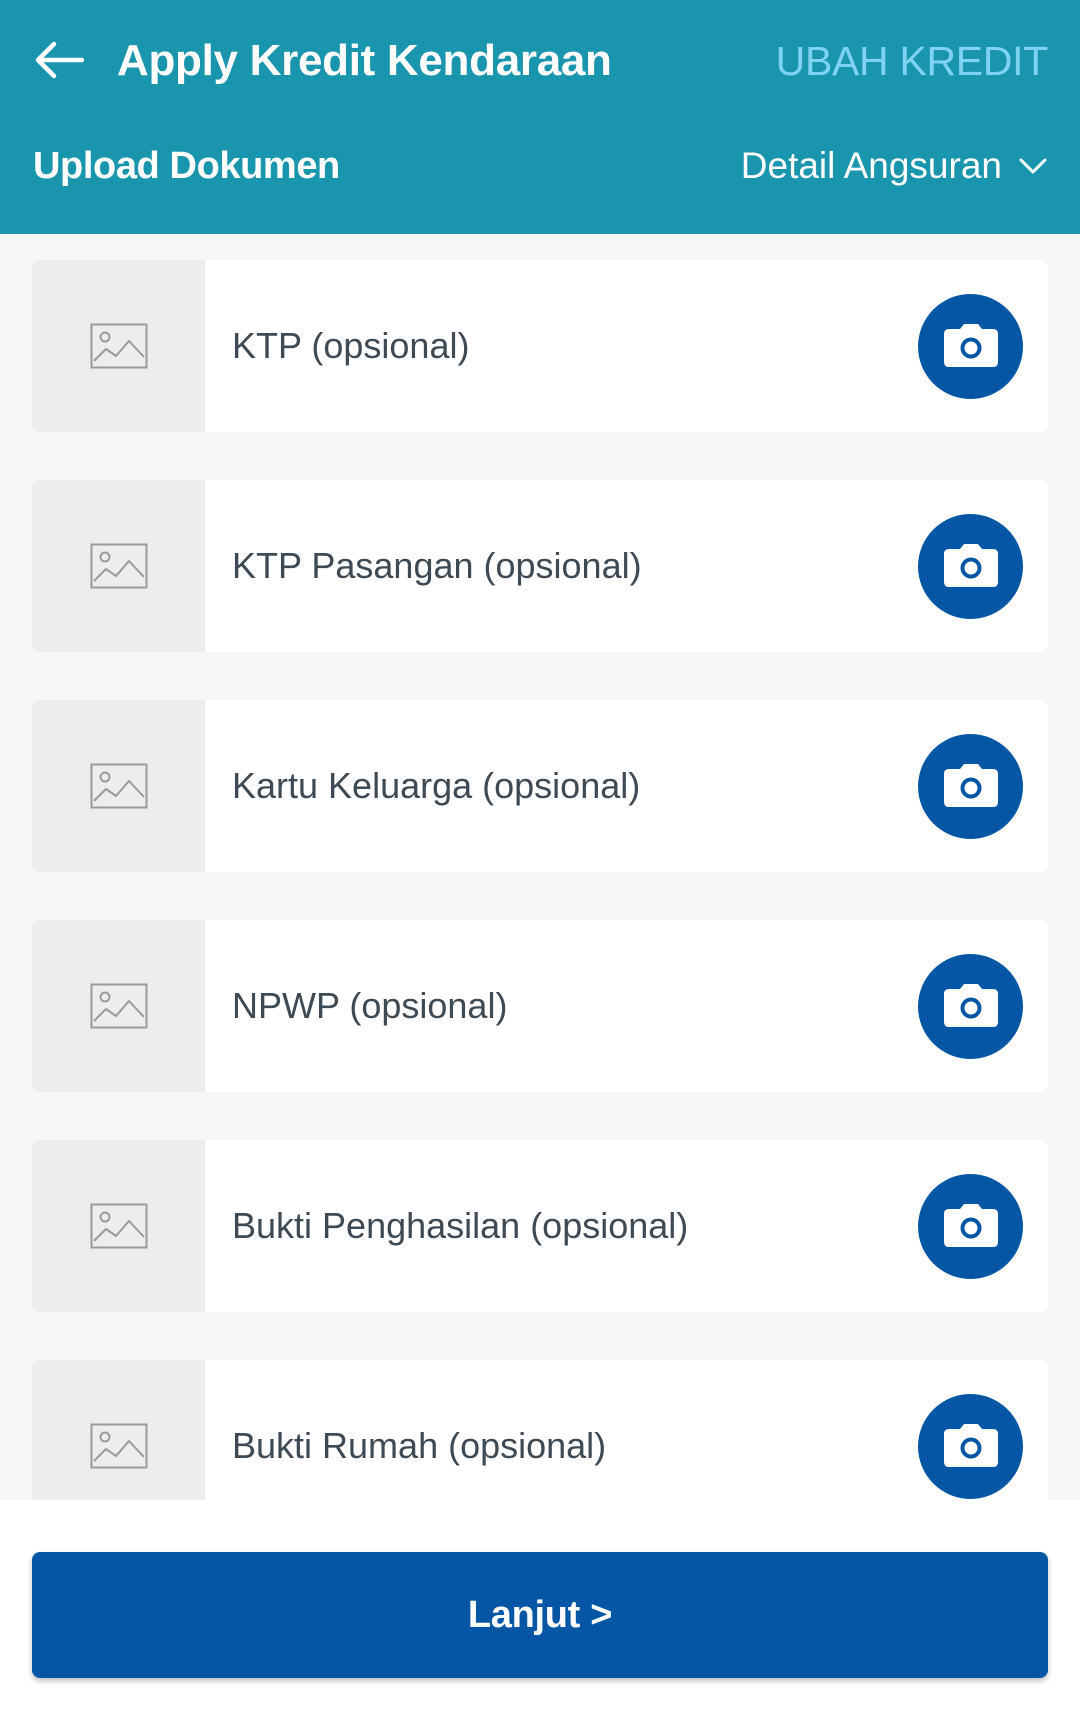 The width and height of the screenshot is (1080, 1731). I want to click on detail-angsuran-label: Detail Angsuran, so click(871, 165).